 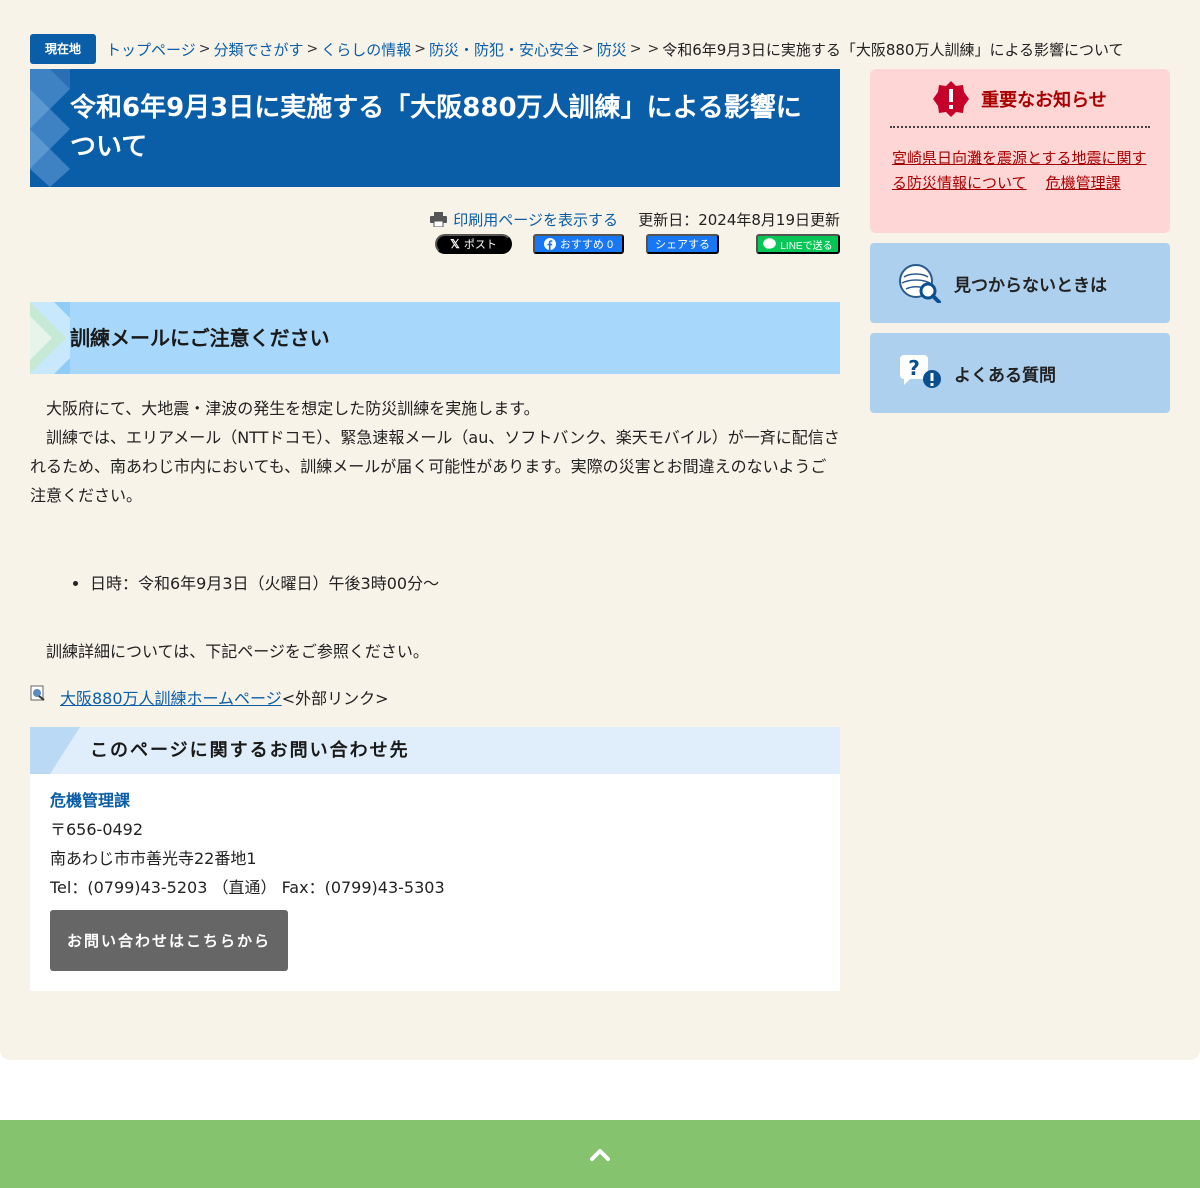 What do you see at coordinates (55, 750) in the screenshot?
I see `contact-heading-decoration` at bounding box center [55, 750].